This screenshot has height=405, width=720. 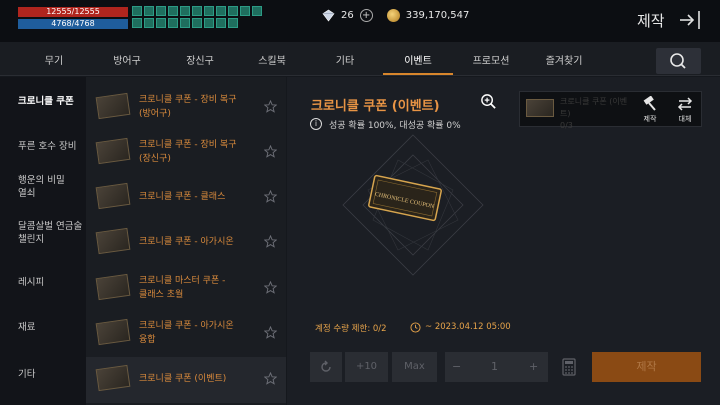 I want to click on search-button, so click(x=678, y=61).